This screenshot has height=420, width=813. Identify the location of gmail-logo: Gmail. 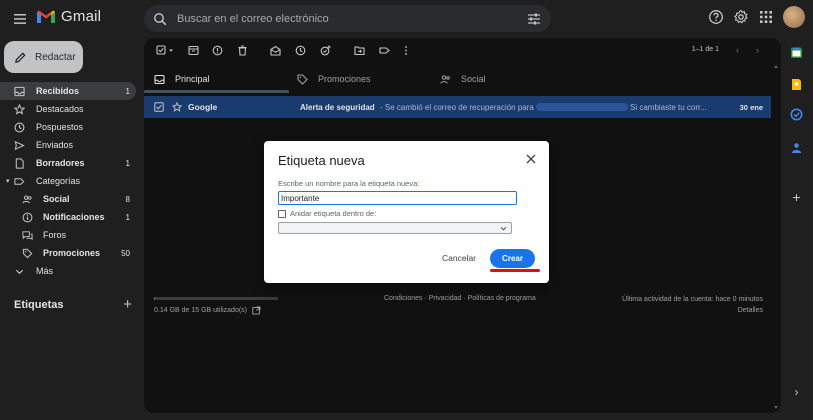
(68, 16).